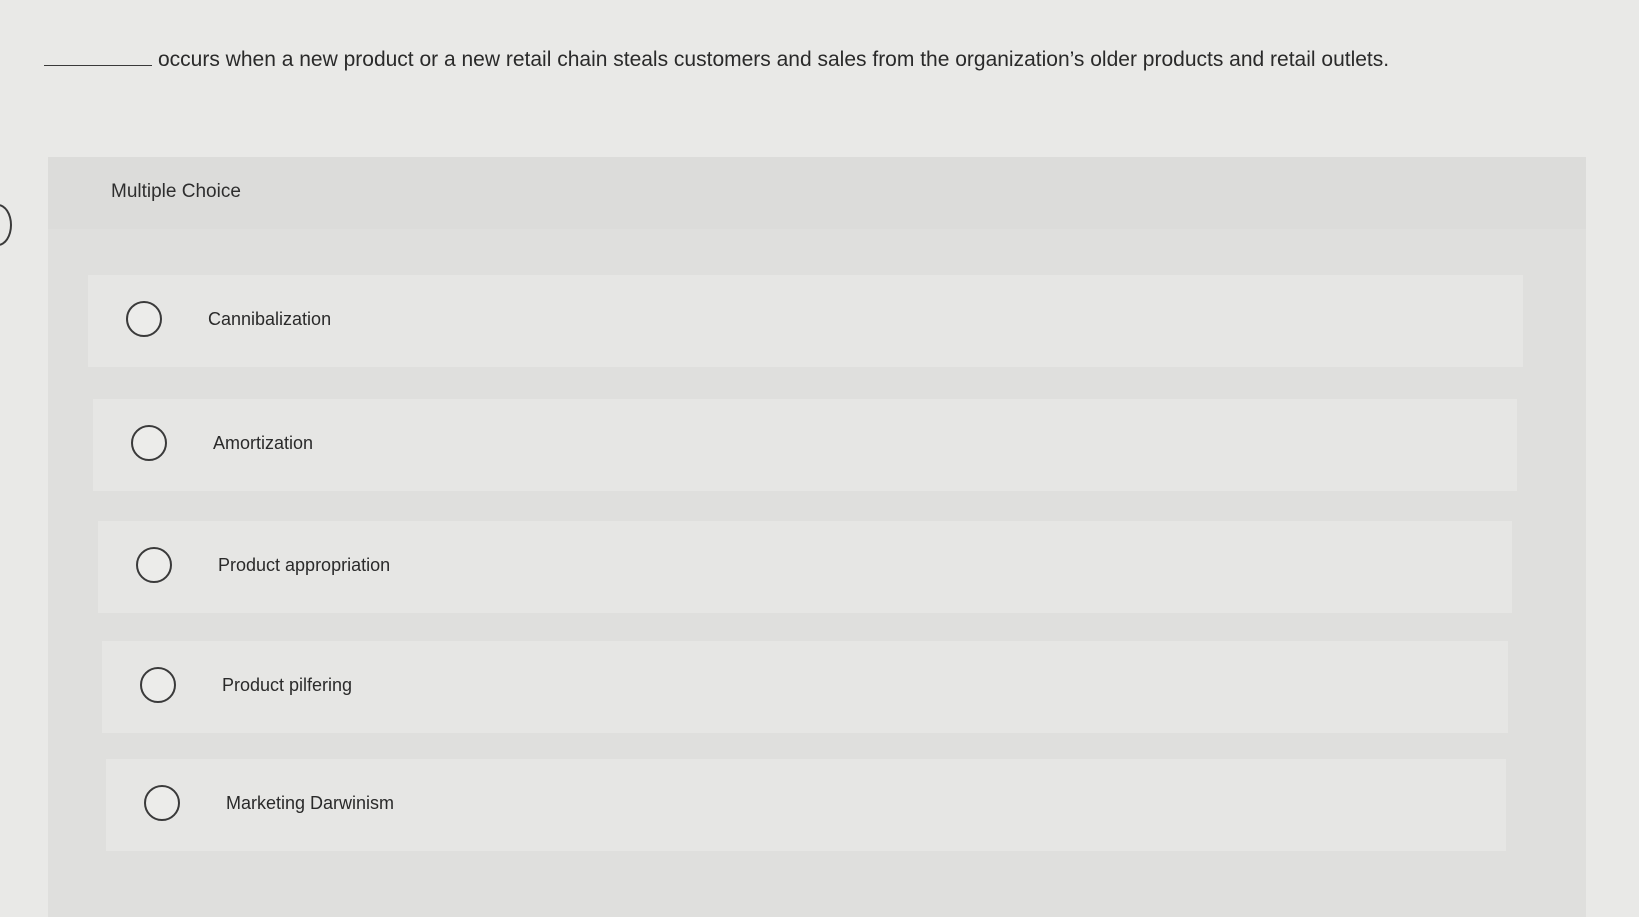 This screenshot has height=917, width=1639. I want to click on answer-option-5: Marketing Darwinism, so click(806, 805).